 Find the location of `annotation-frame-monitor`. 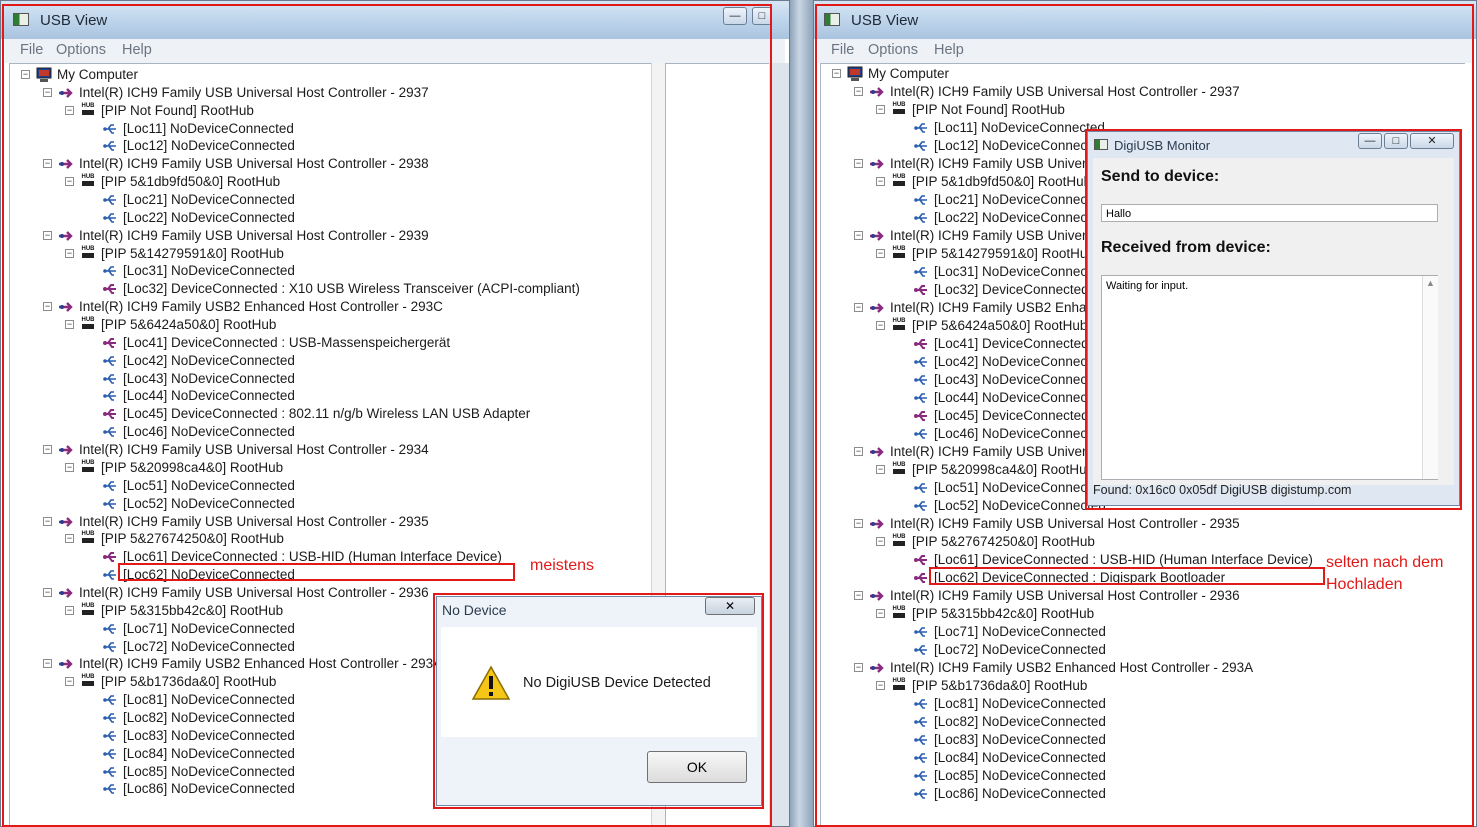

annotation-frame-monitor is located at coordinates (1273, 319).